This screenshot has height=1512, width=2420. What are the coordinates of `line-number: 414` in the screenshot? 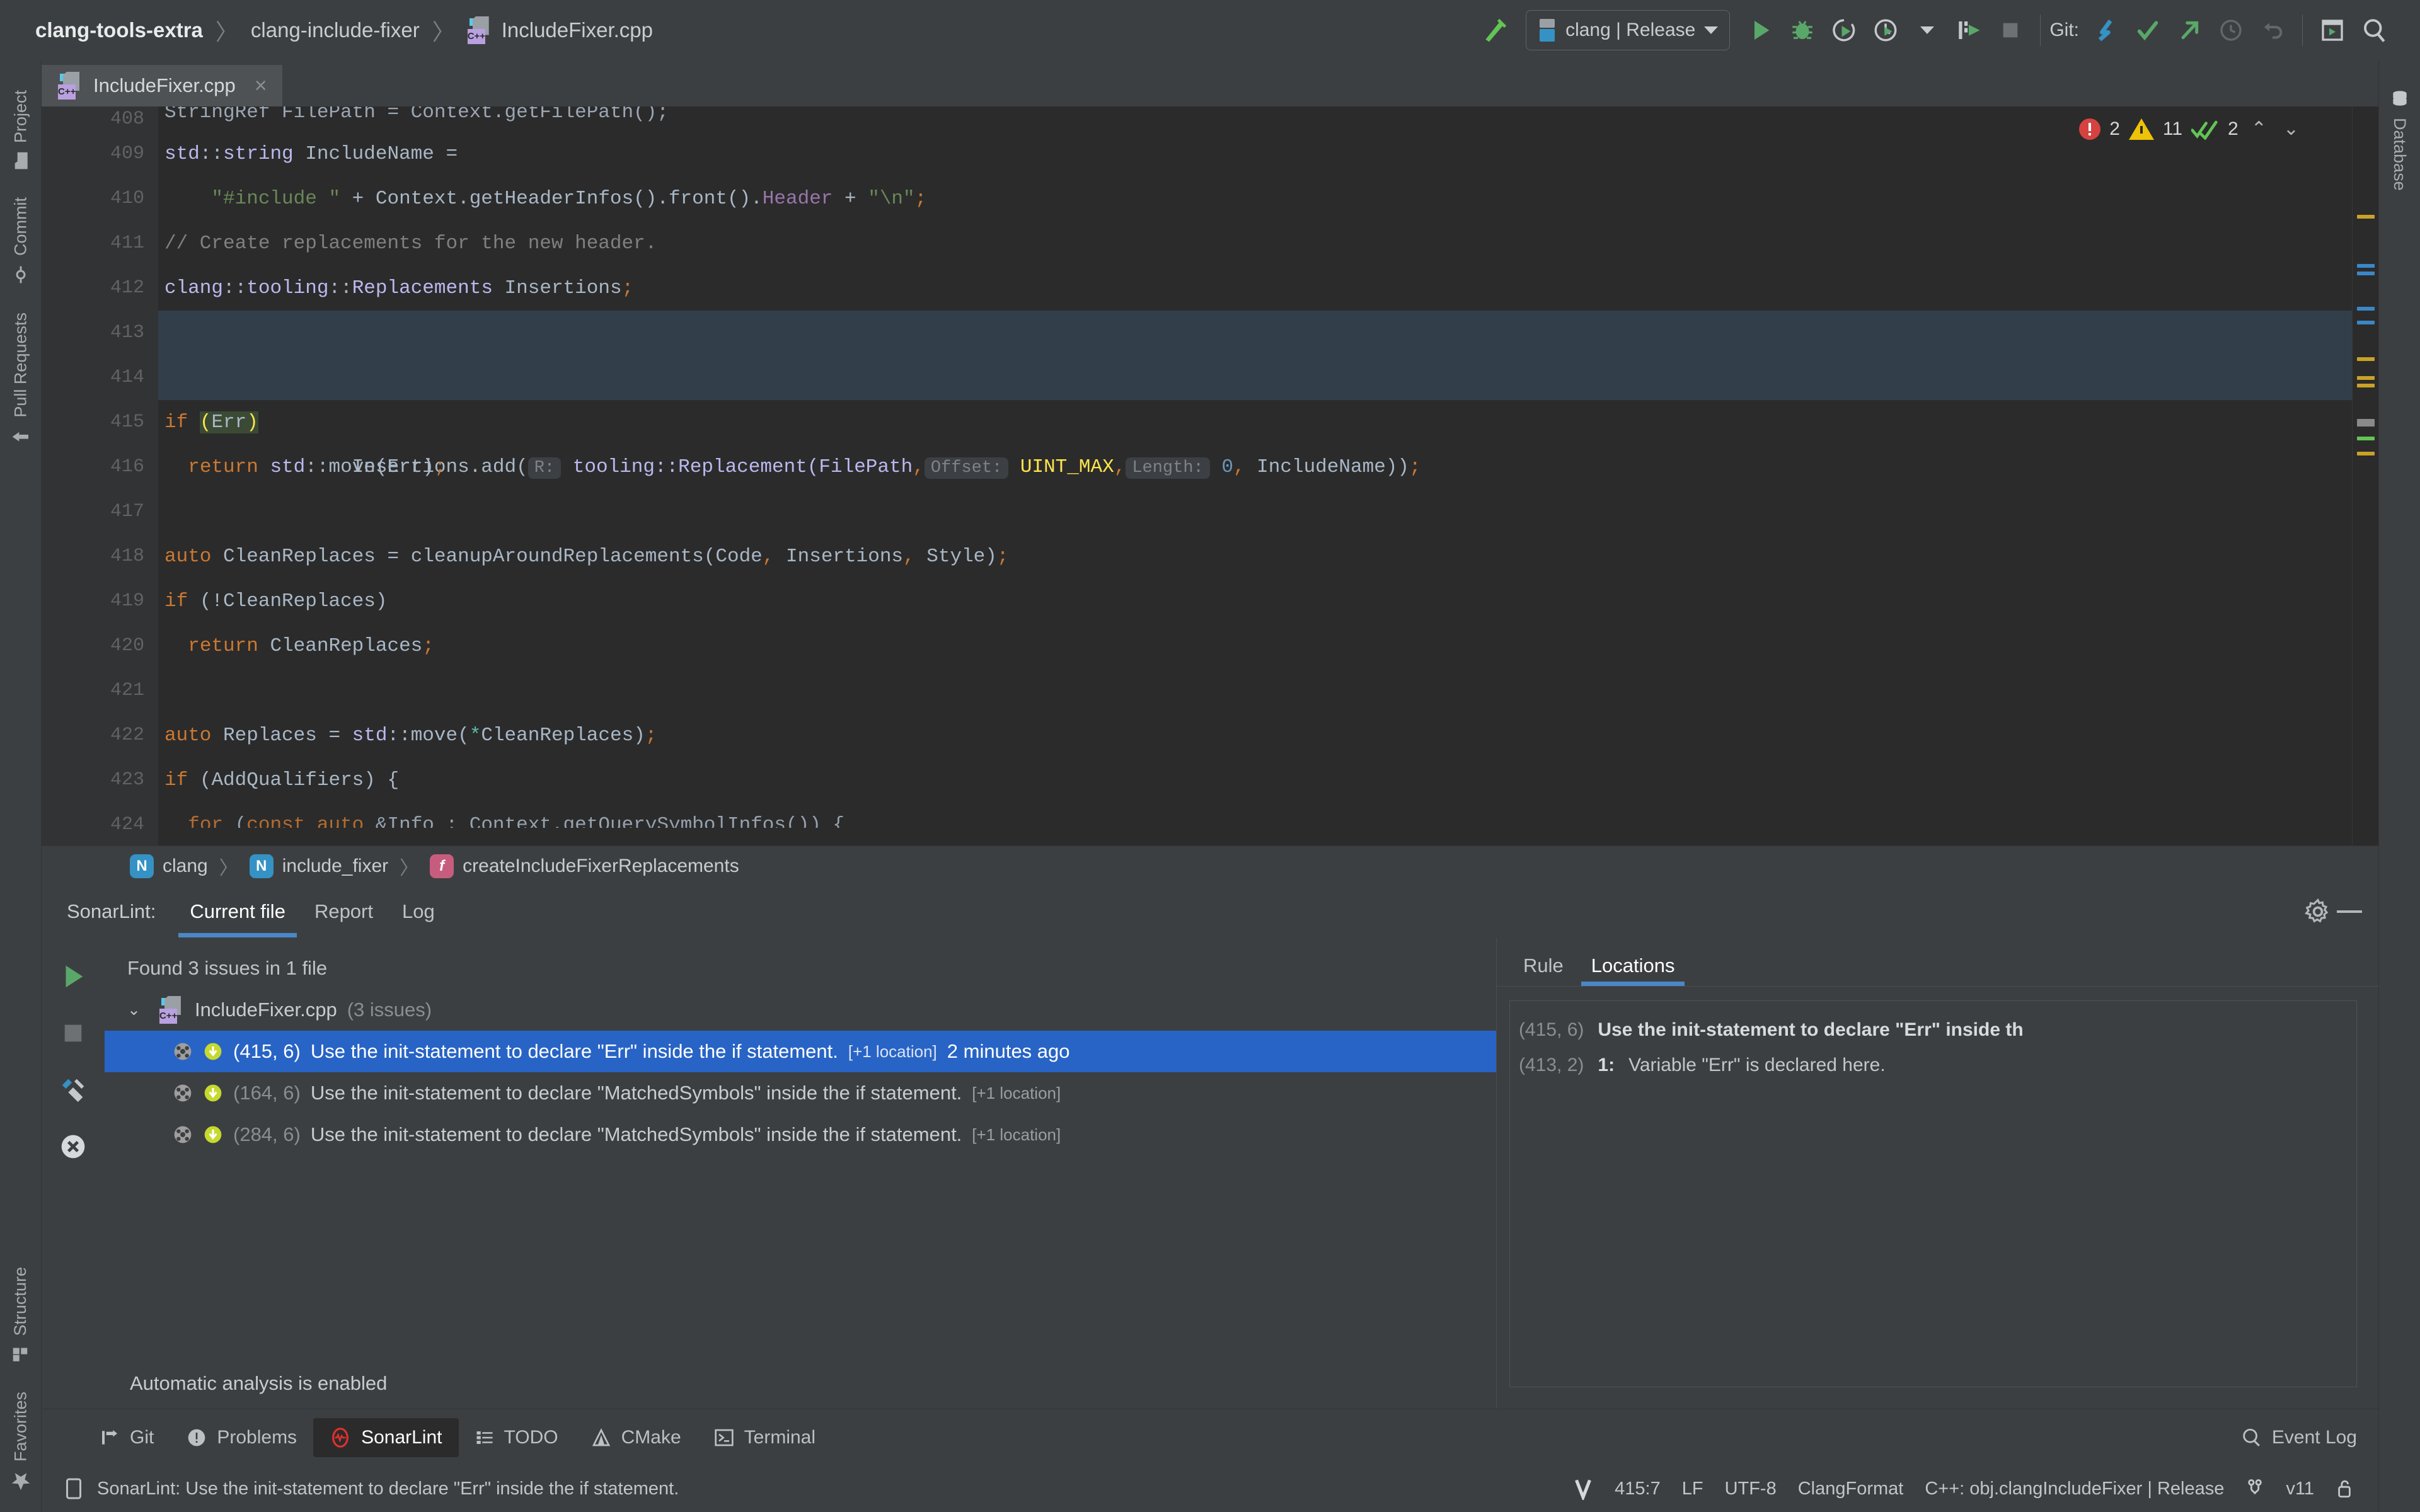 It's located at (127, 377).